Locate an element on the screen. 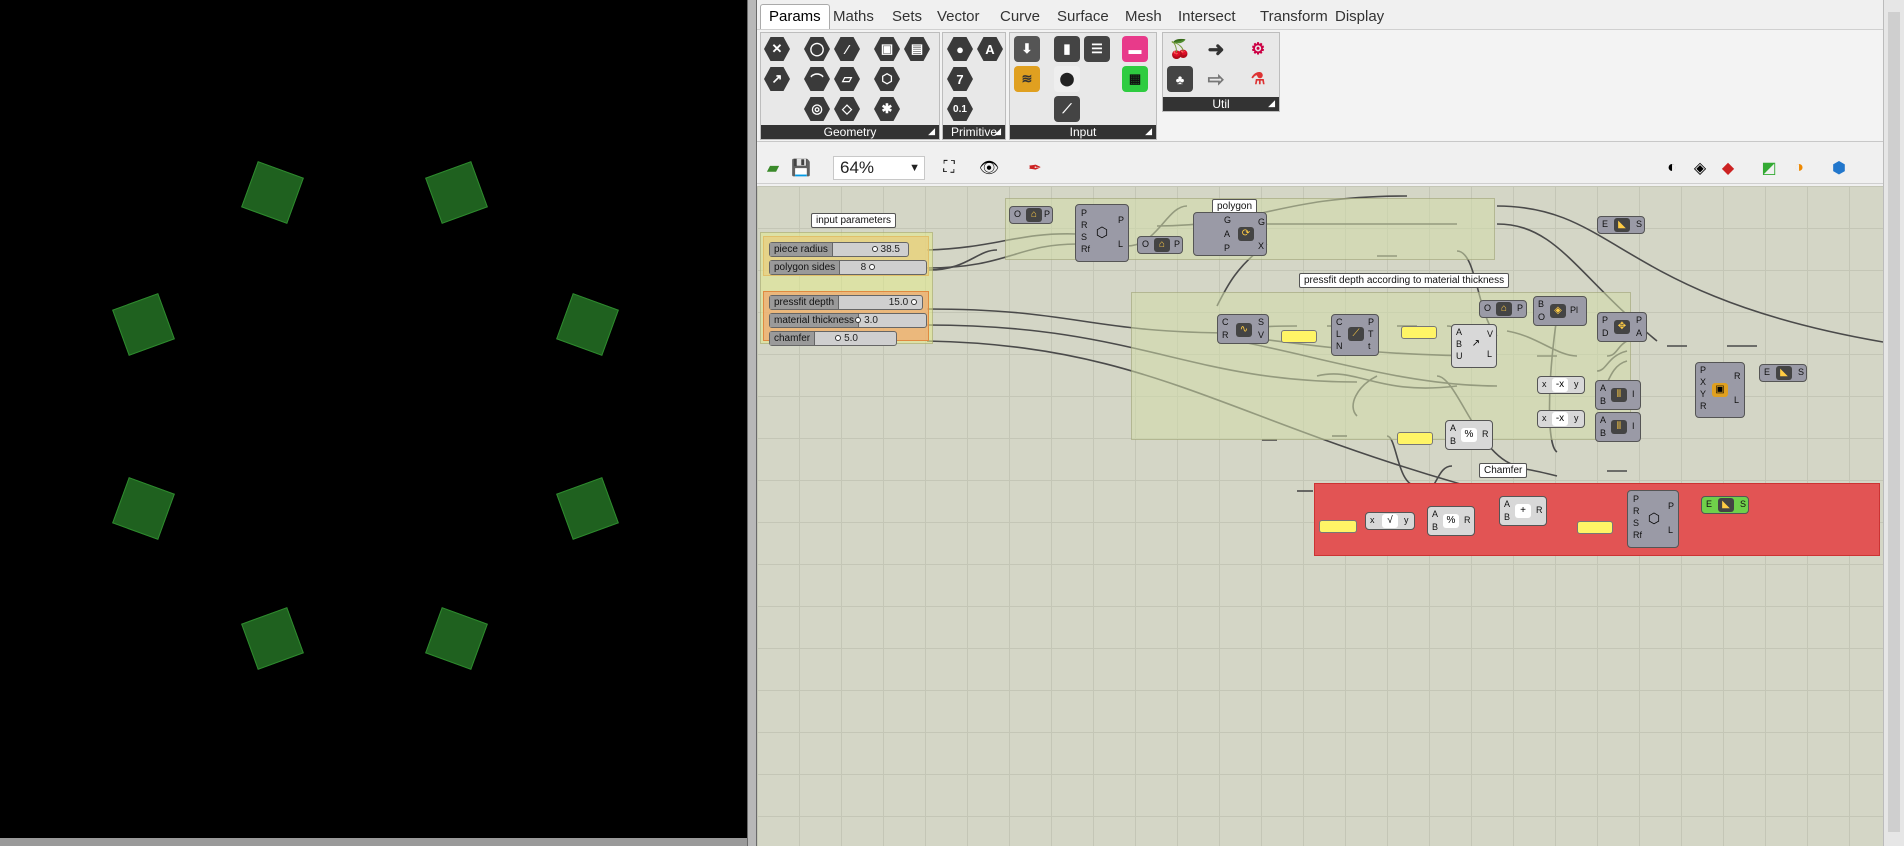 This screenshot has width=1904, height=846. slider-piece-radius: piece radius 38.5 is located at coordinates (839, 249).